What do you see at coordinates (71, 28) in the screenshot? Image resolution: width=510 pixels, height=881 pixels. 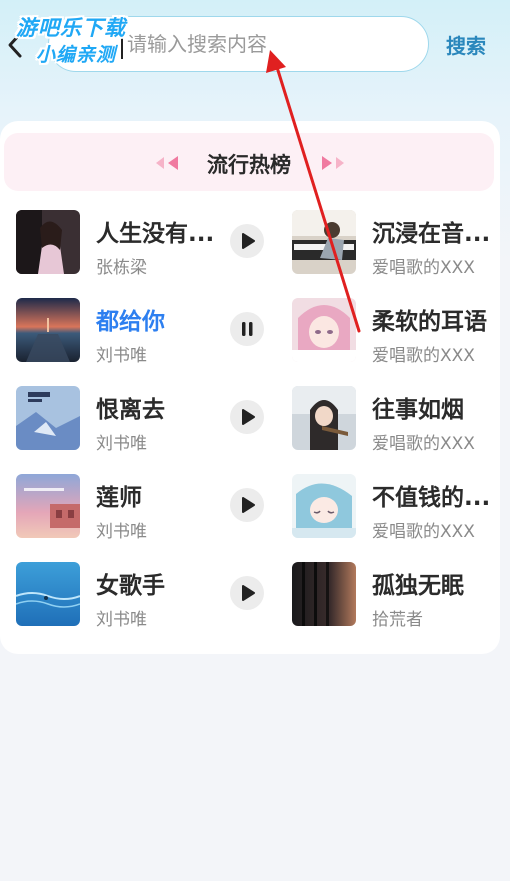 I see `watermark-line-1: 游吧乐下载` at bounding box center [71, 28].